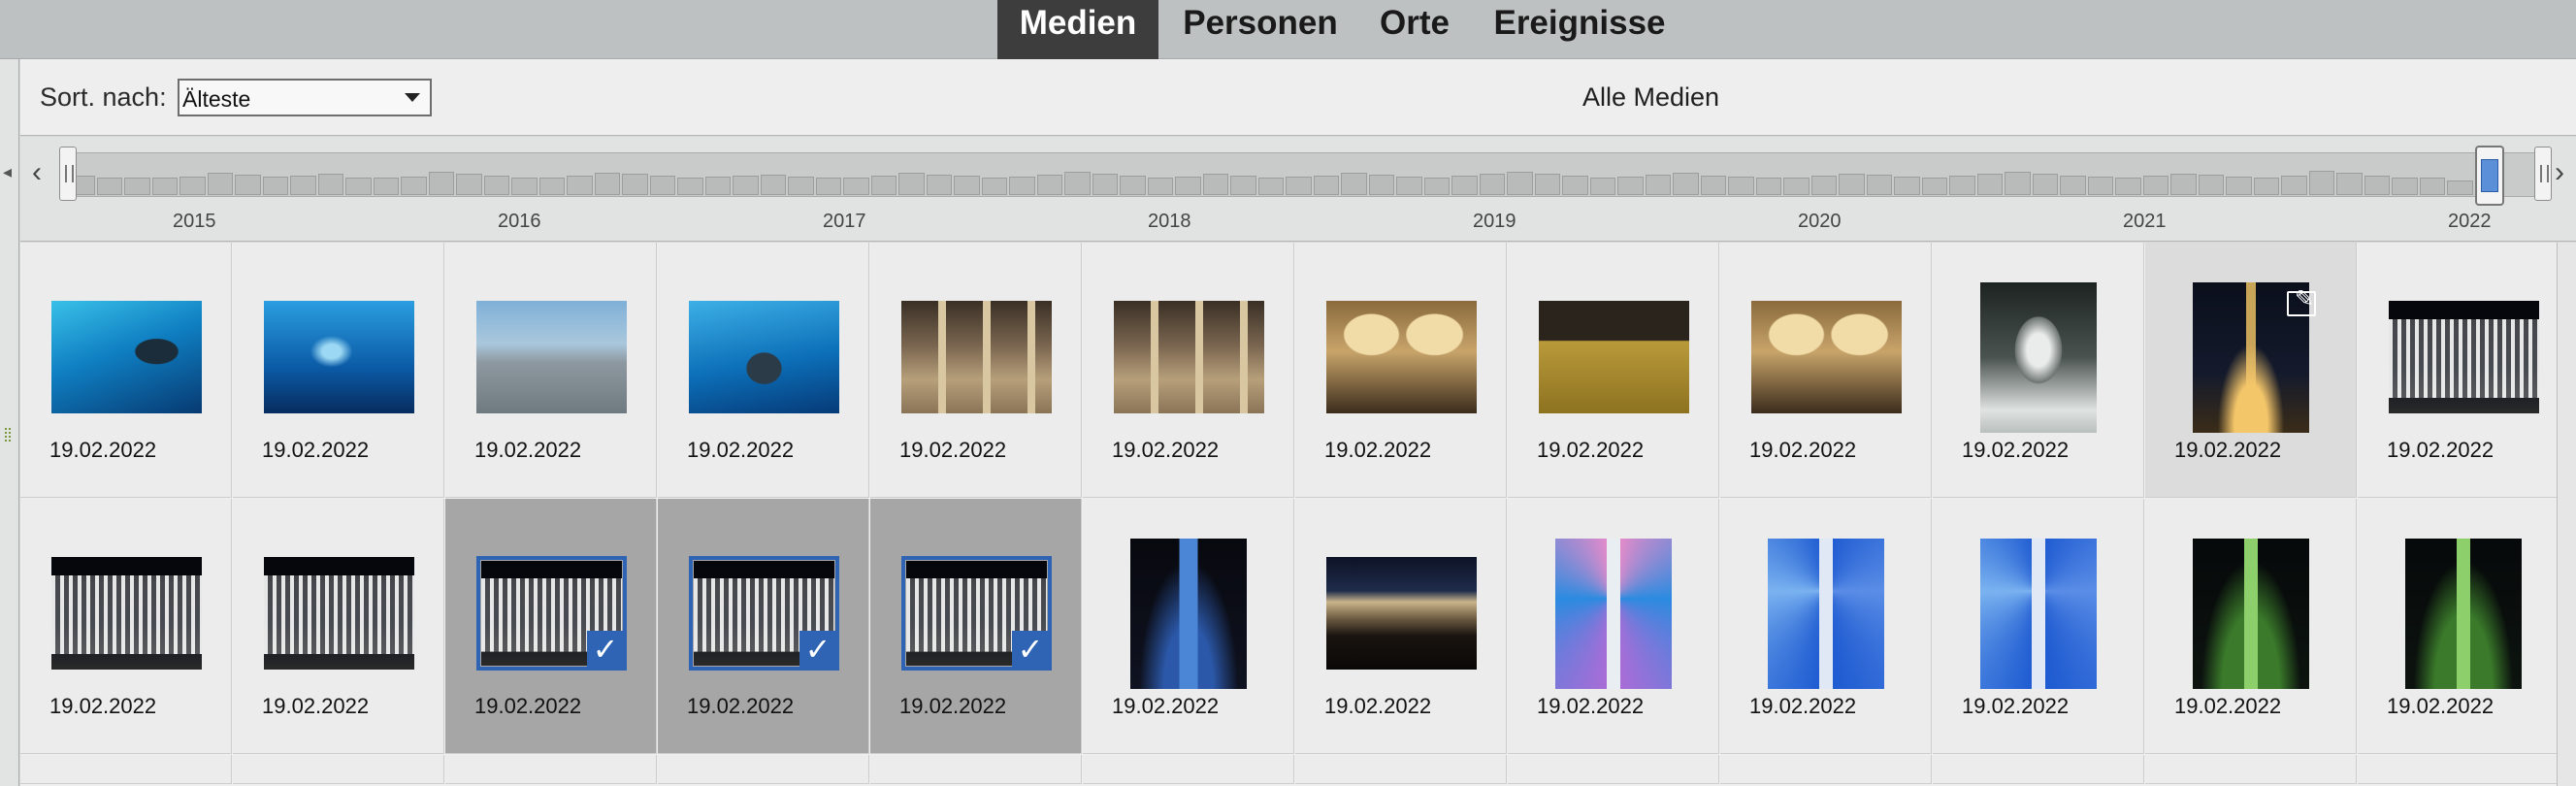 The height and width of the screenshot is (786, 2576). Describe the element at coordinates (1170, 222) in the screenshot. I see `timeline-year: 2018` at that location.